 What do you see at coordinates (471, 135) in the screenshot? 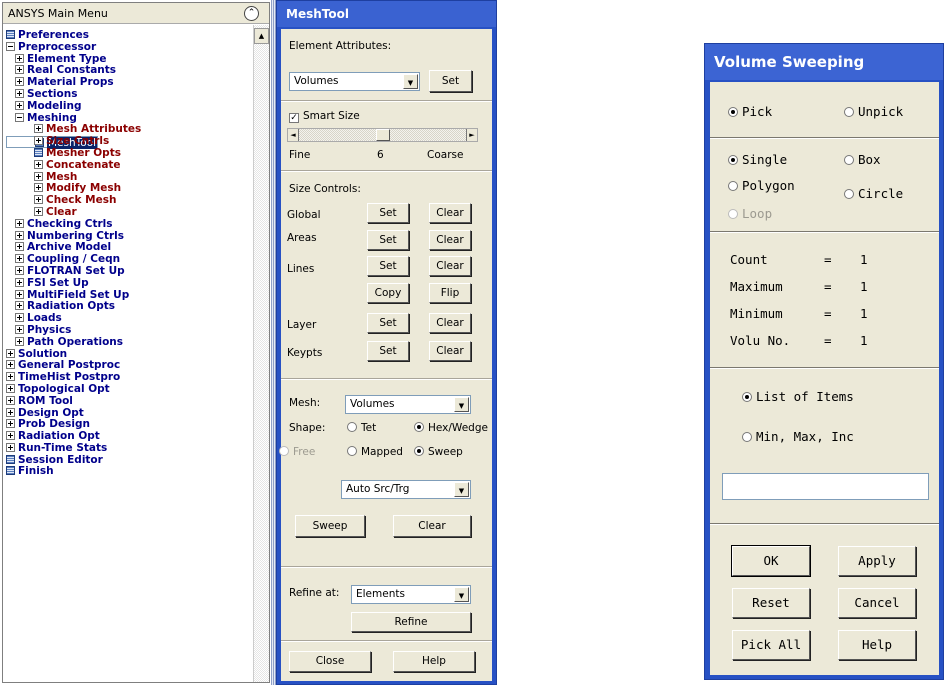
I see `slider-right-arrow-icon: ►` at bounding box center [471, 135].